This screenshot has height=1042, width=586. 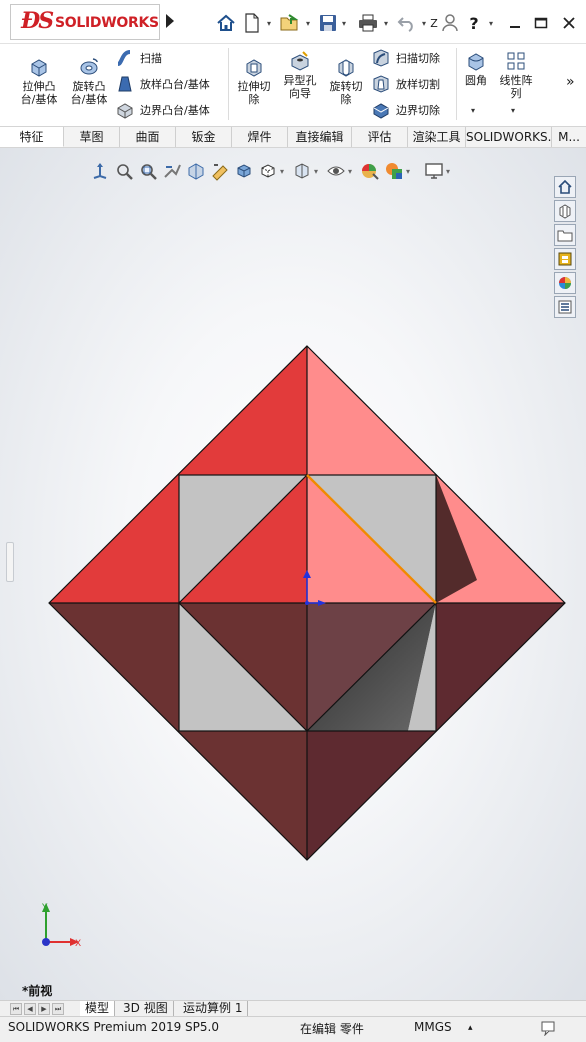 What do you see at coordinates (368, 23) in the screenshot?
I see `print-icon` at bounding box center [368, 23].